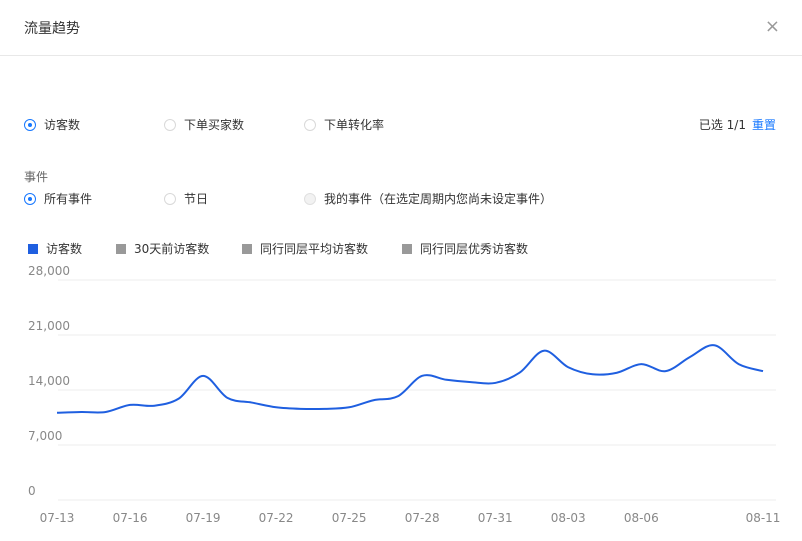 The image size is (802, 541). What do you see at coordinates (763, 518) in the screenshot?
I see `x-tick-label: 08-11` at bounding box center [763, 518].